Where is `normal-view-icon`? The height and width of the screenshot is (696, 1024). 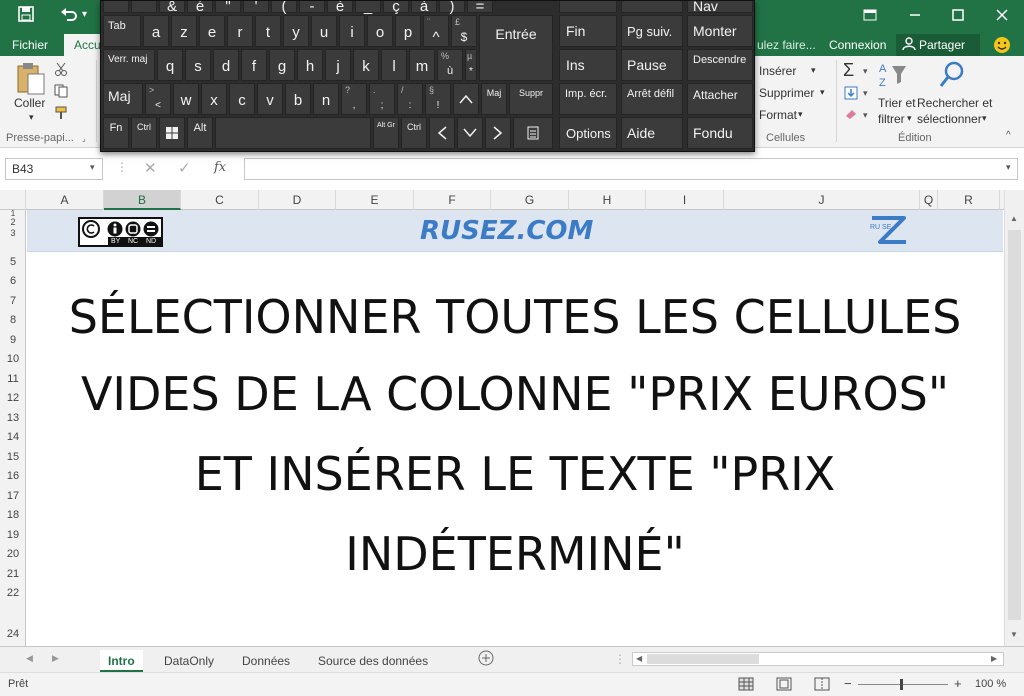 normal-view-icon is located at coordinates (746, 685).